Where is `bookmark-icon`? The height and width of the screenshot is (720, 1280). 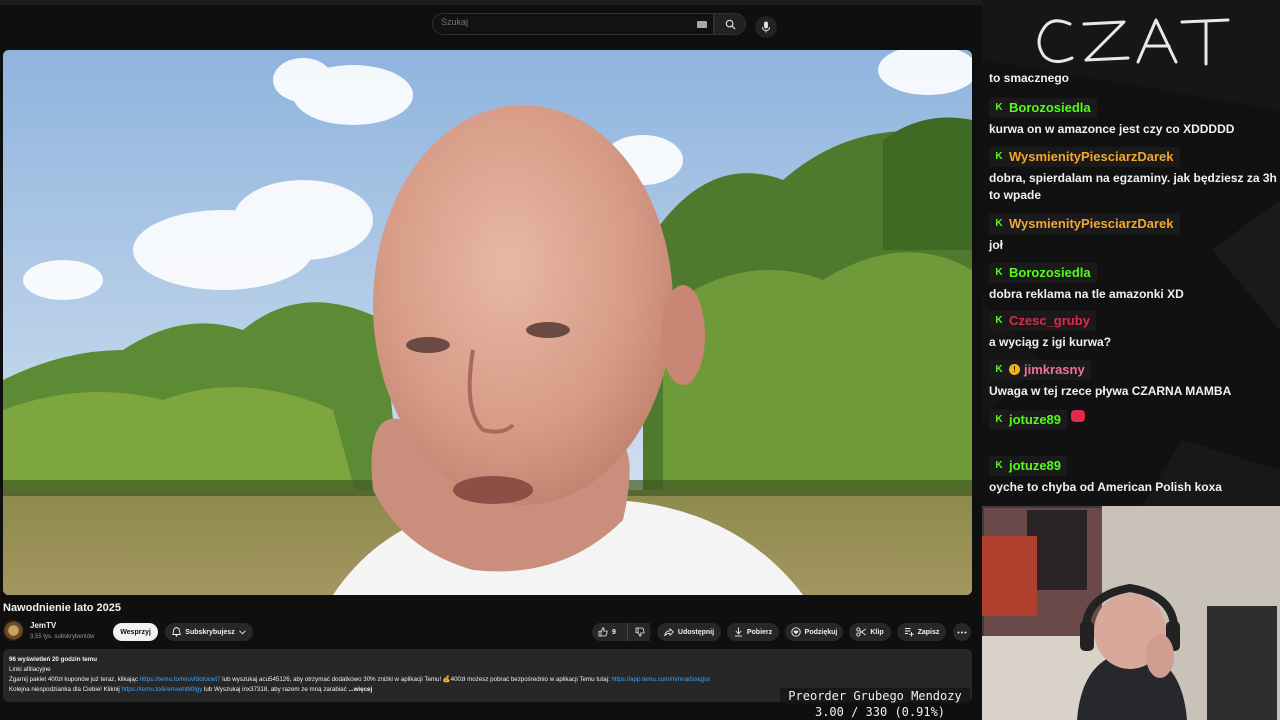 bookmark-icon is located at coordinates (909, 632).